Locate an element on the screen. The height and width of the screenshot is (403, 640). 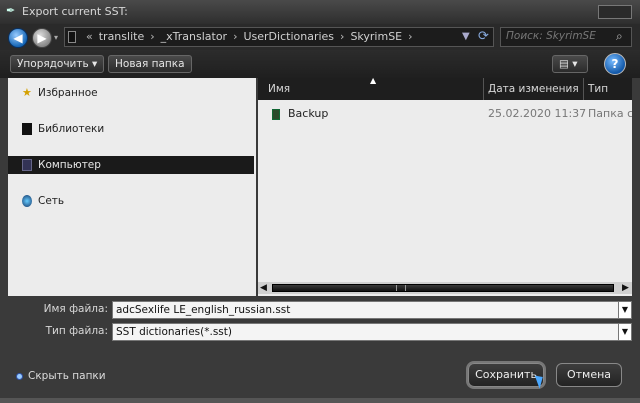
window-title: Export current SST: is located at coordinates (75, 11).